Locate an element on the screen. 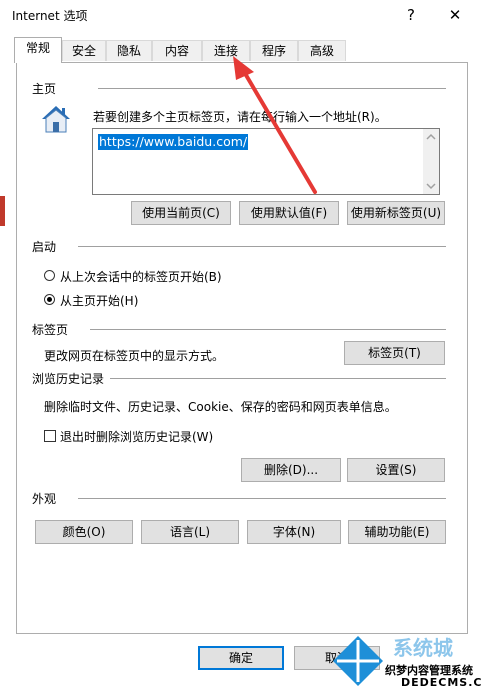  vertical-scrollbar is located at coordinates (431, 161).